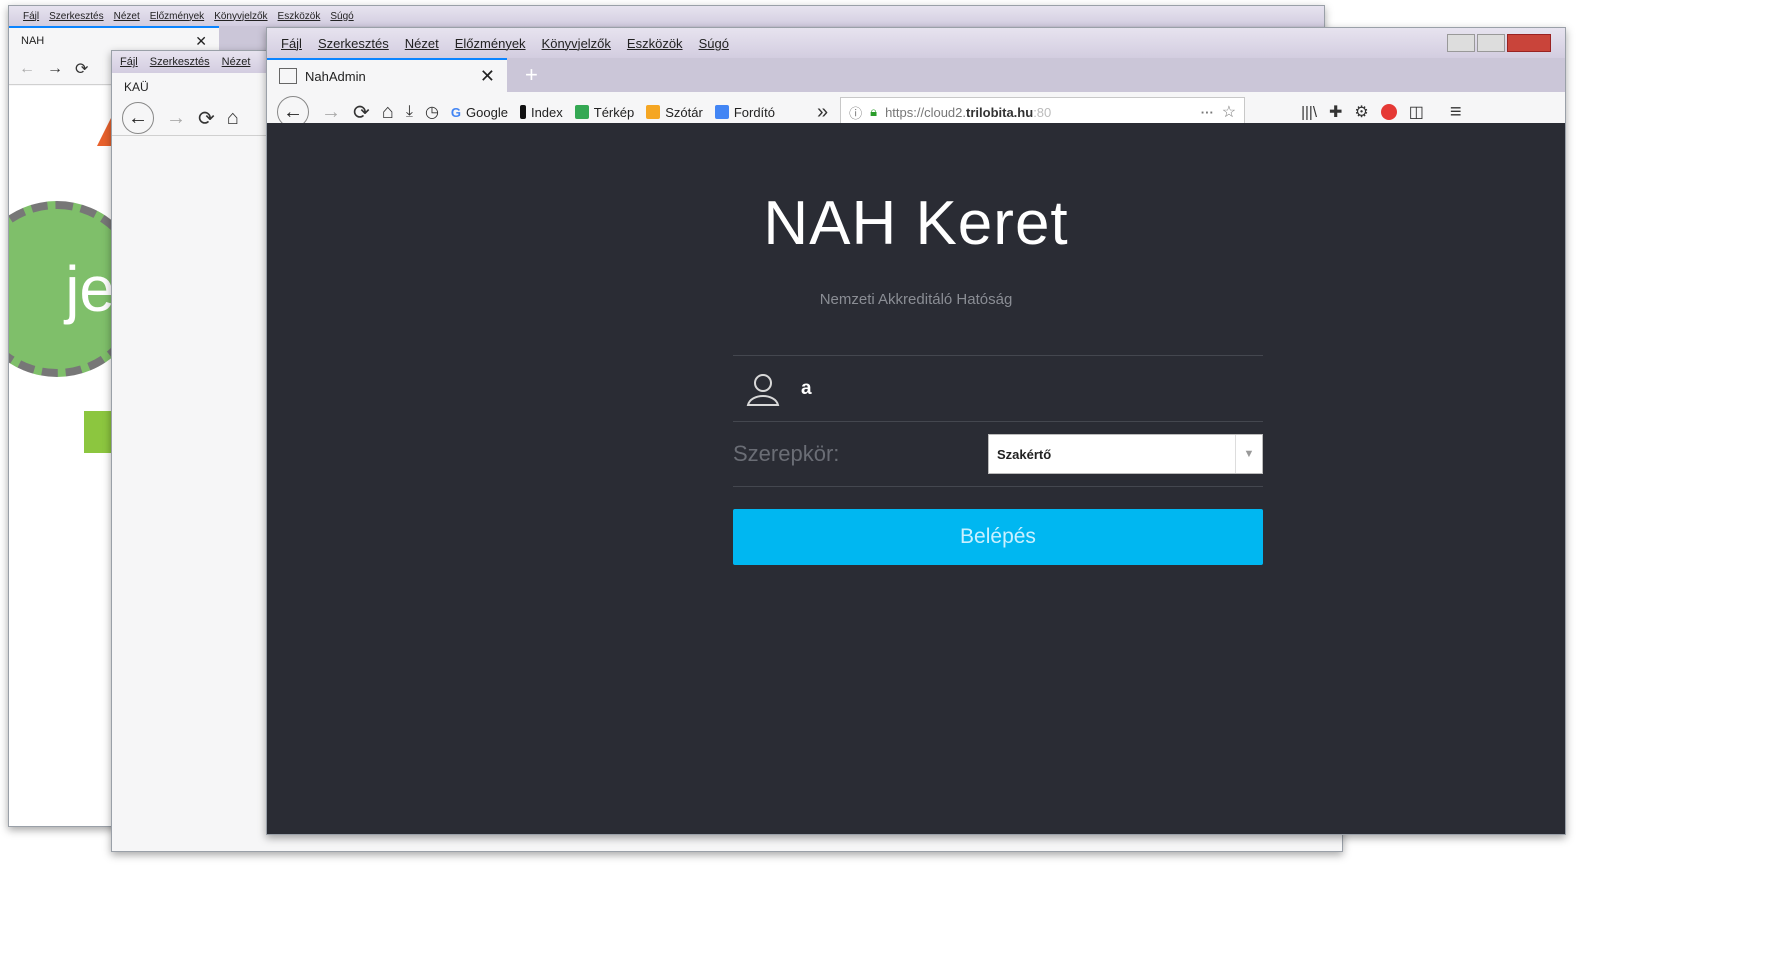 This screenshot has width=1777, height=963. I want to click on login-button: Belépés, so click(998, 537).